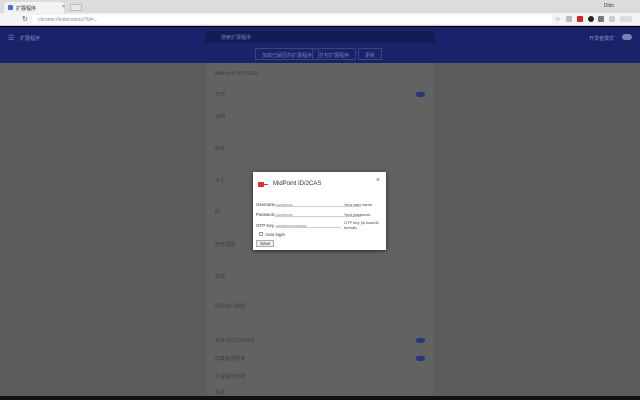 This screenshot has width=640, height=400. Describe the element at coordinates (236, 74) in the screenshot. I see `back-title: MidPoint OTP/CAS` at that location.